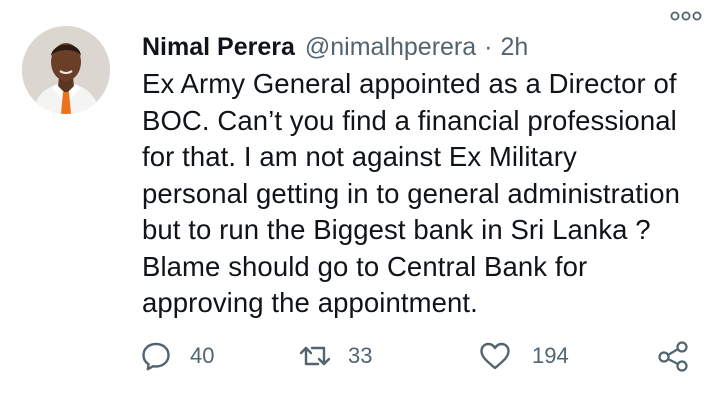 The width and height of the screenshot is (720, 400). Describe the element at coordinates (523, 356) in the screenshot. I see `like-button: 194` at that location.